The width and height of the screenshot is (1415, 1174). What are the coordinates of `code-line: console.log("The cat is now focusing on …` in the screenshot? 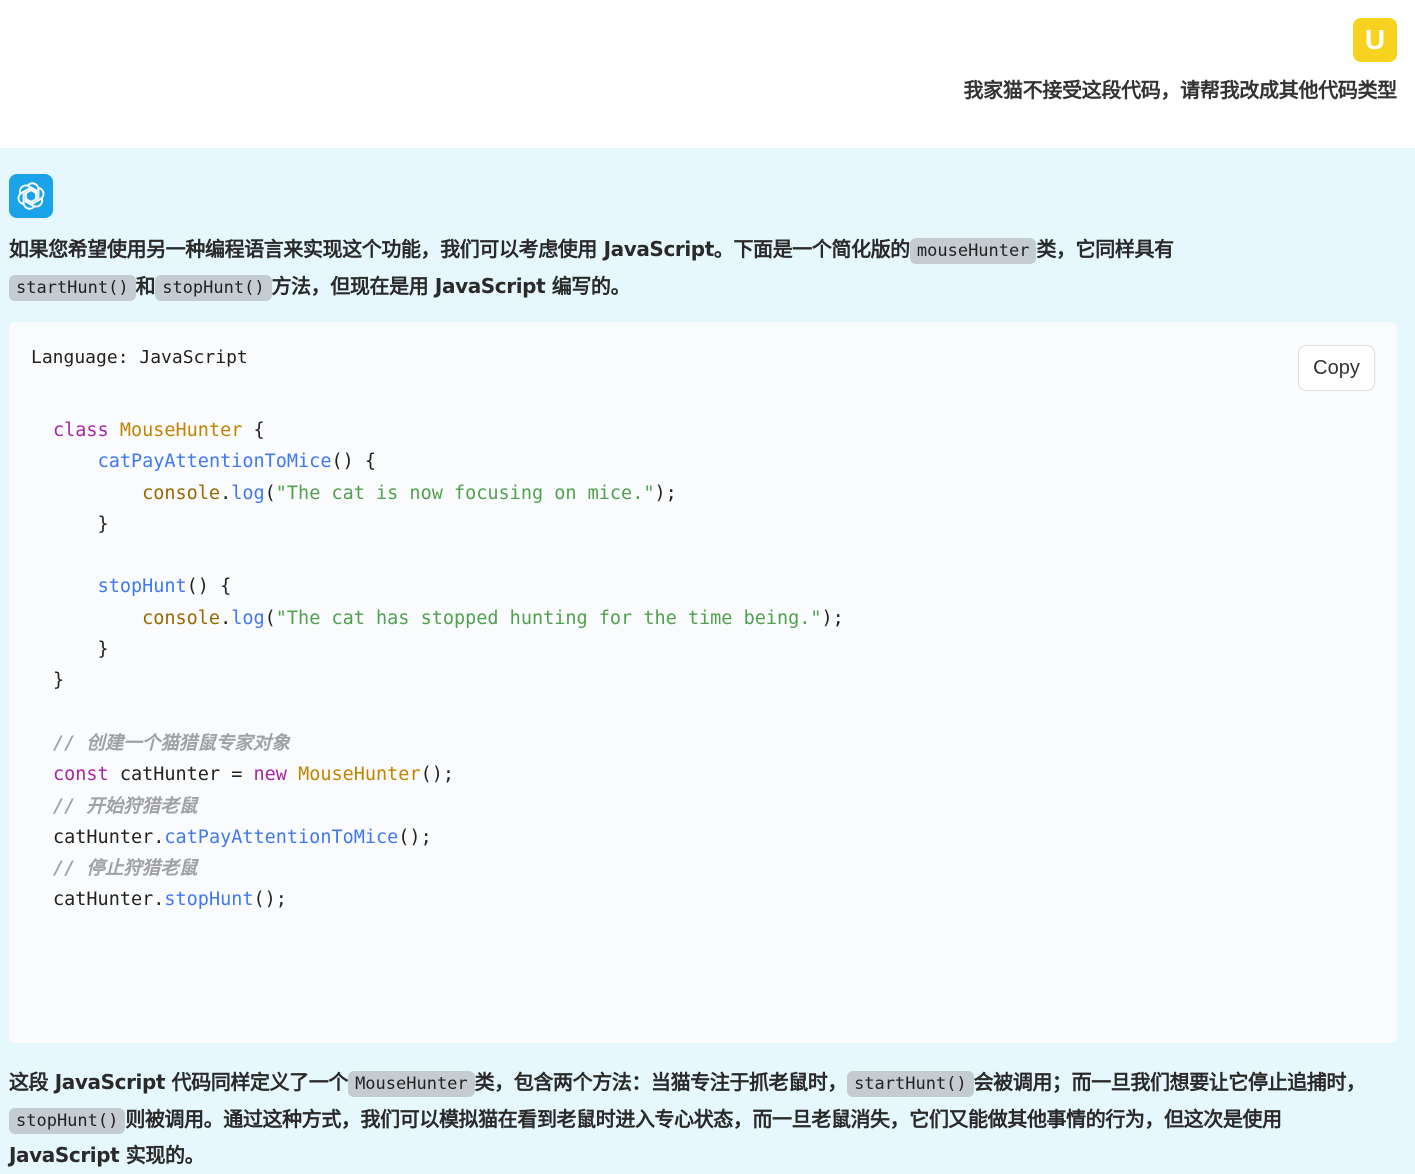 It's located at (409, 493).